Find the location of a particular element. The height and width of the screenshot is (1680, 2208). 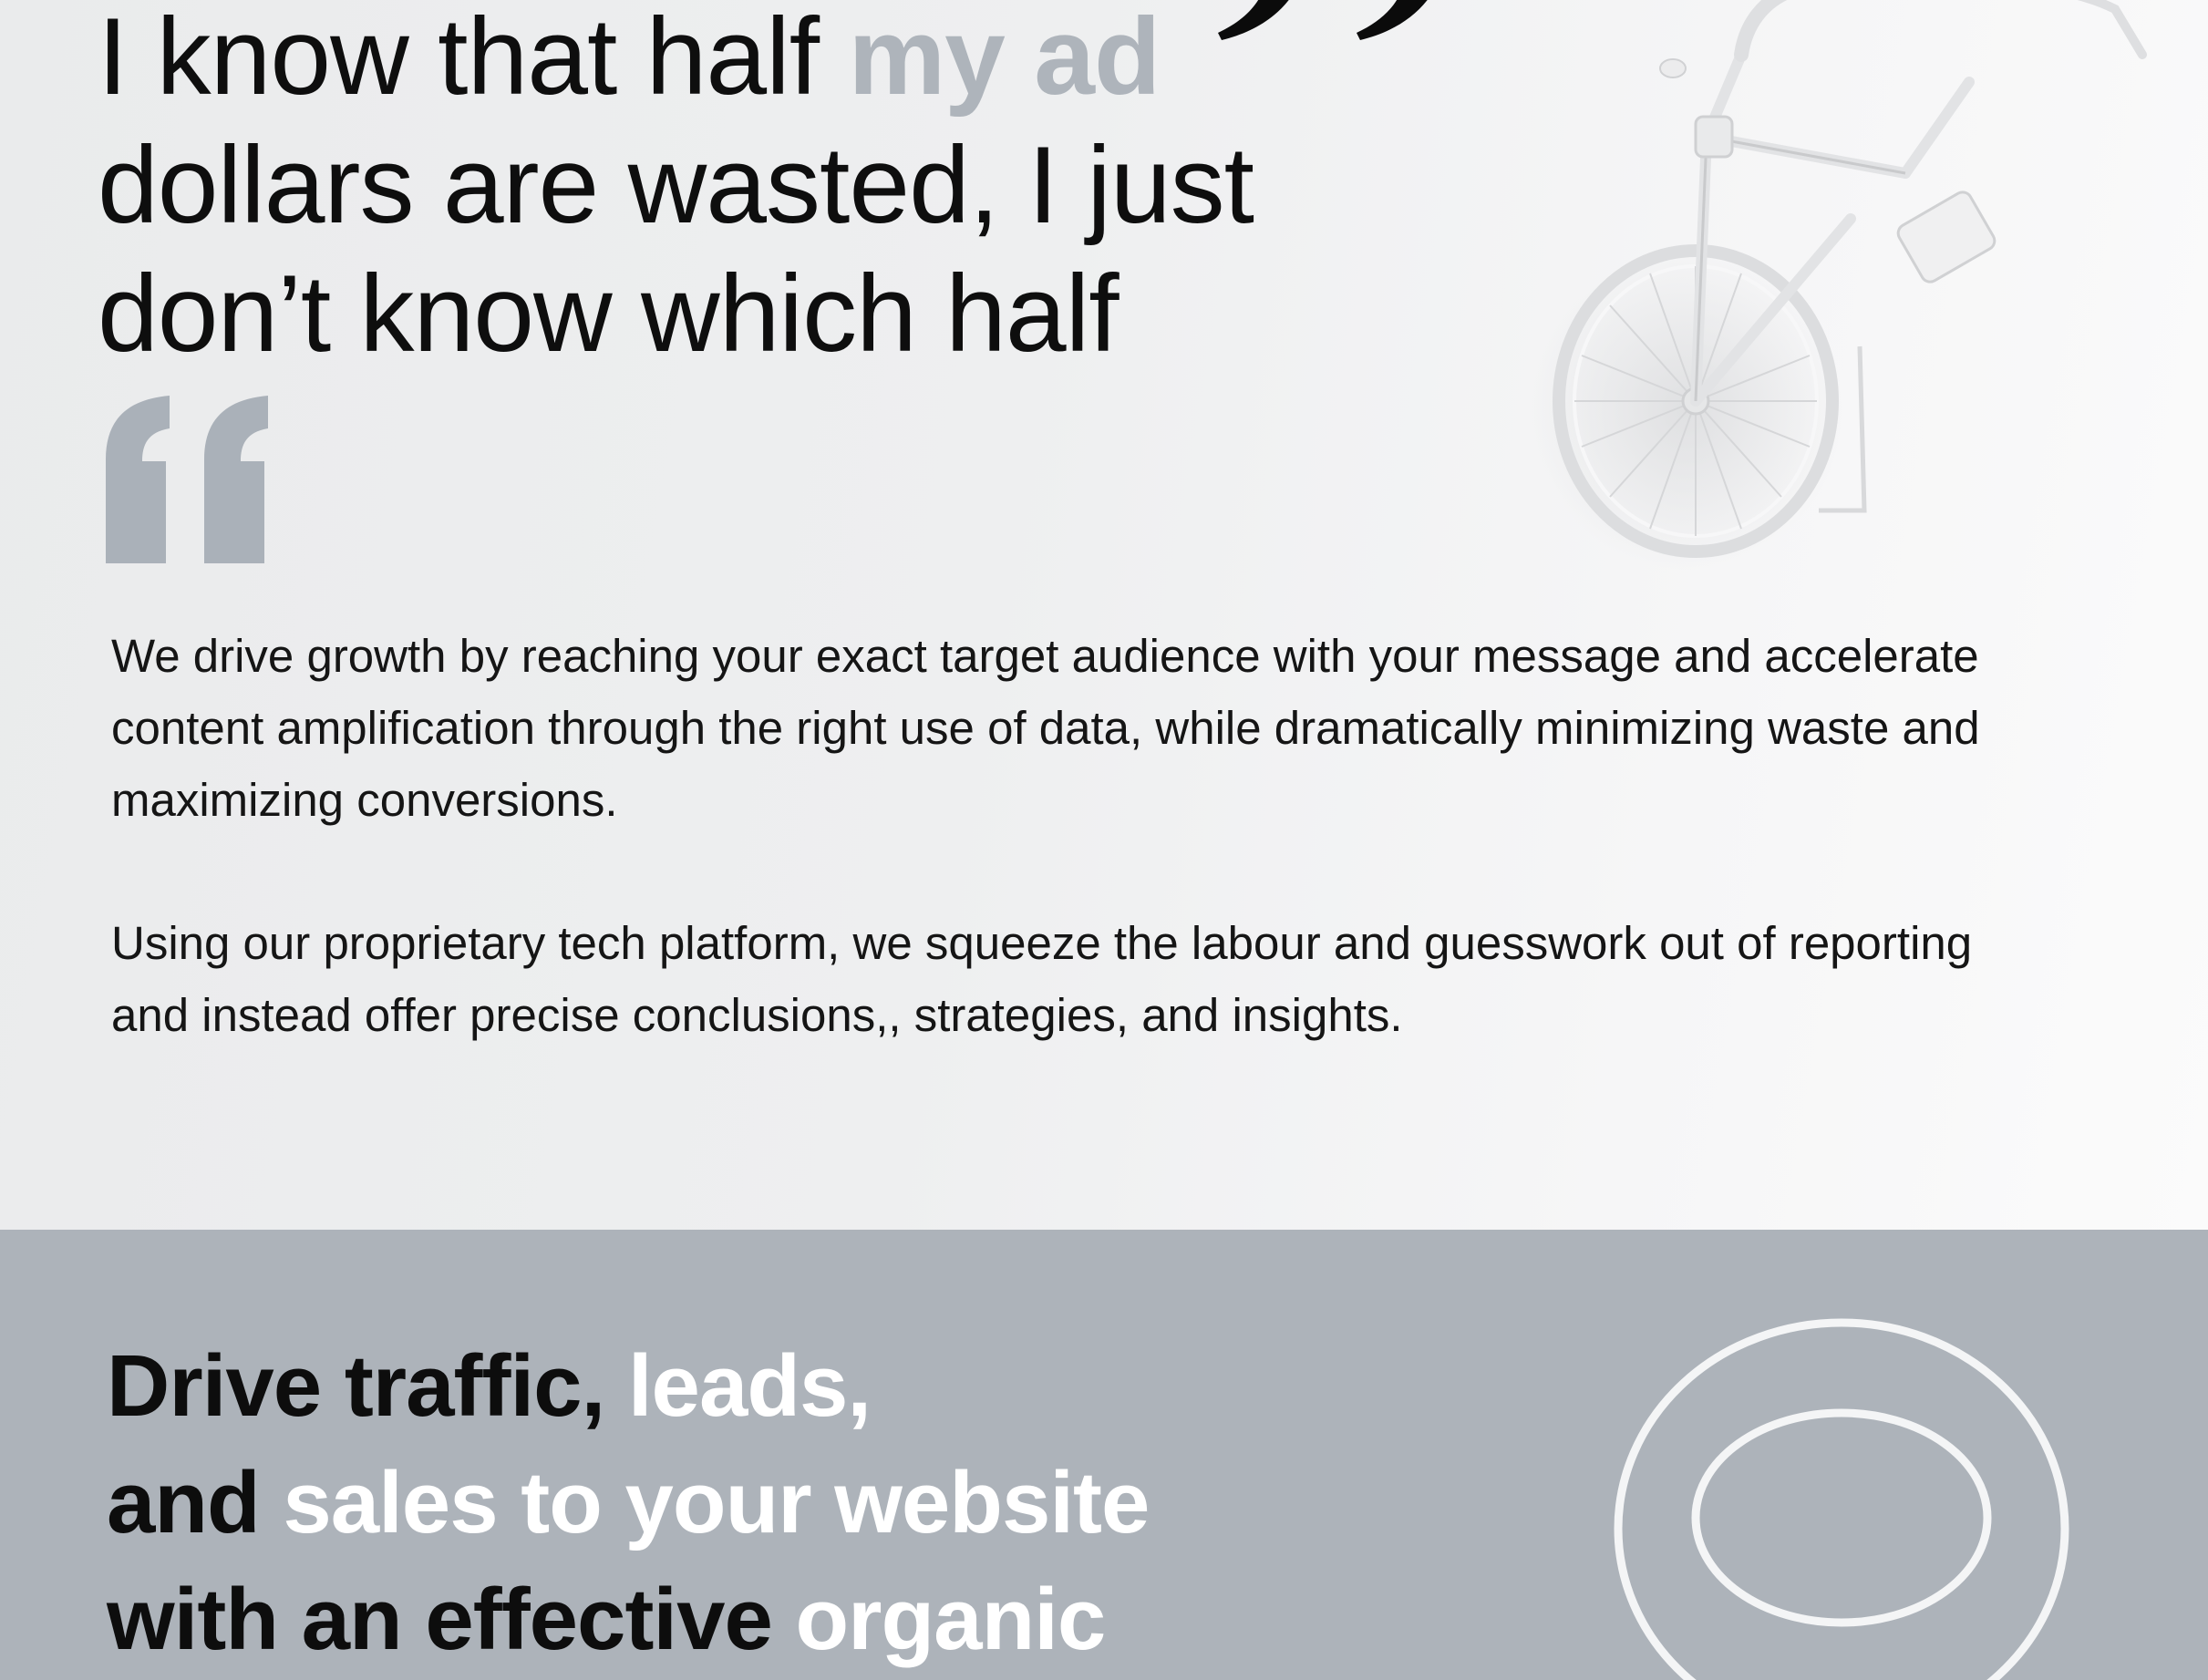

cta-line3-light: organic is located at coordinates (951, 1620).